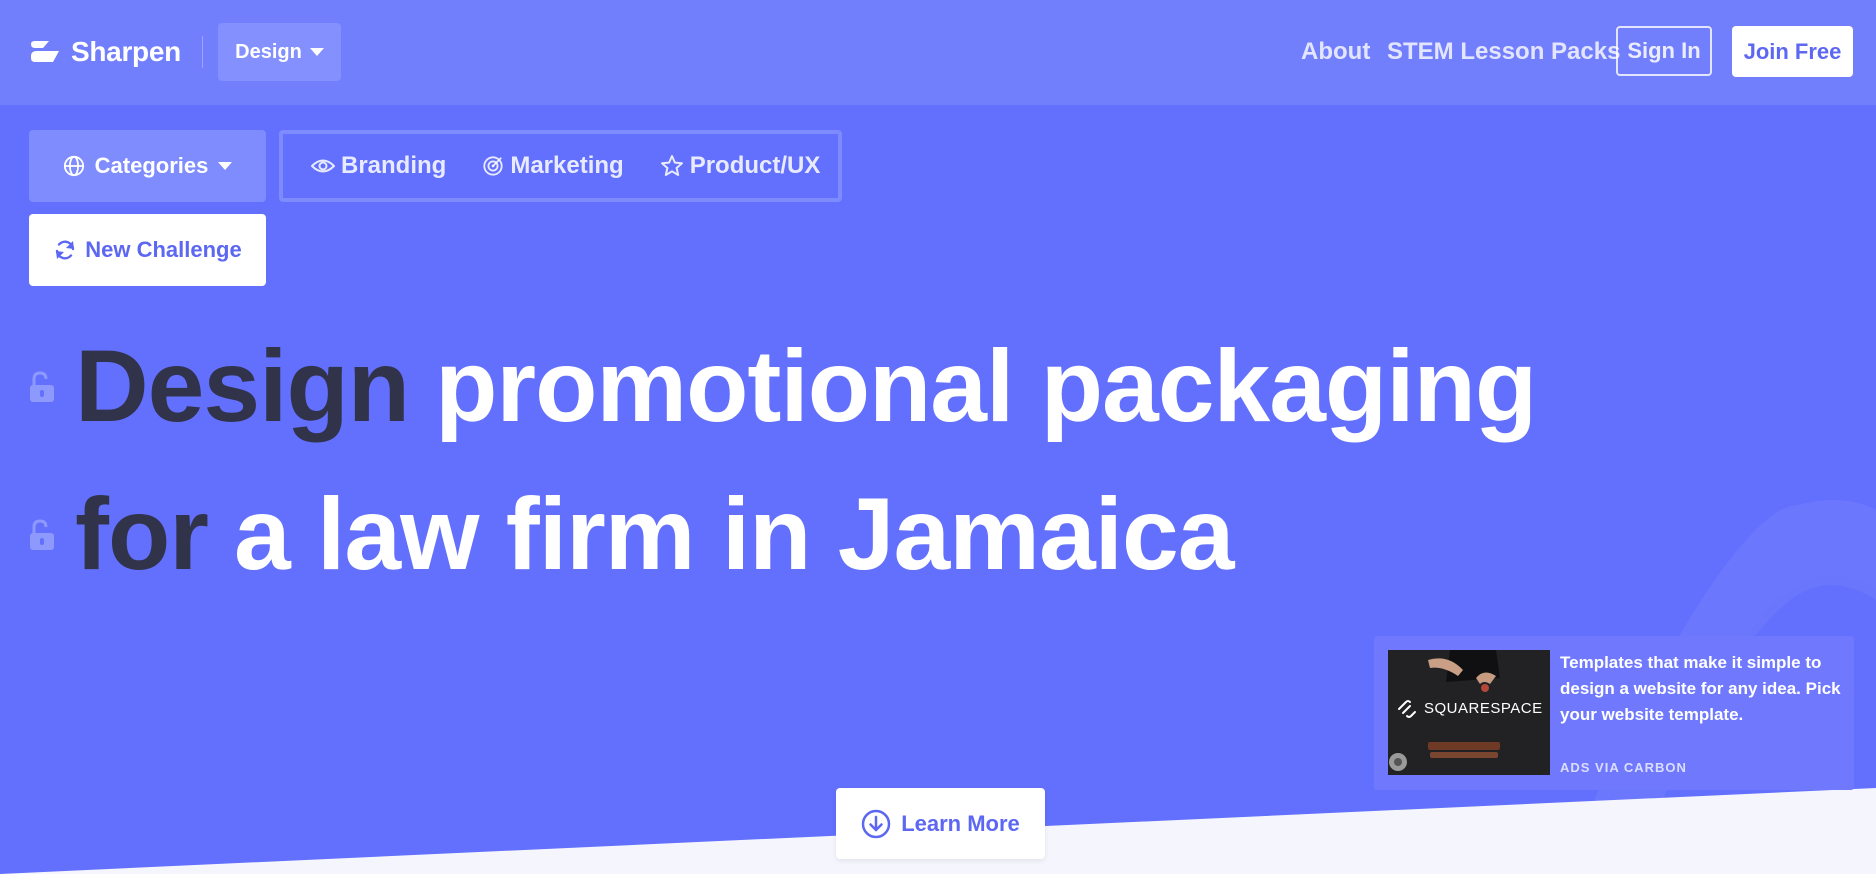  Describe the element at coordinates (1483, 708) in the screenshot. I see `squarespace-wordmark: SQUARESPACE` at that location.